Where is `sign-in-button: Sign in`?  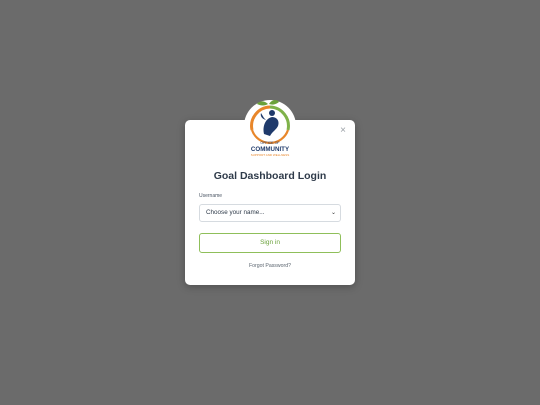
sign-in-button: Sign in is located at coordinates (270, 243).